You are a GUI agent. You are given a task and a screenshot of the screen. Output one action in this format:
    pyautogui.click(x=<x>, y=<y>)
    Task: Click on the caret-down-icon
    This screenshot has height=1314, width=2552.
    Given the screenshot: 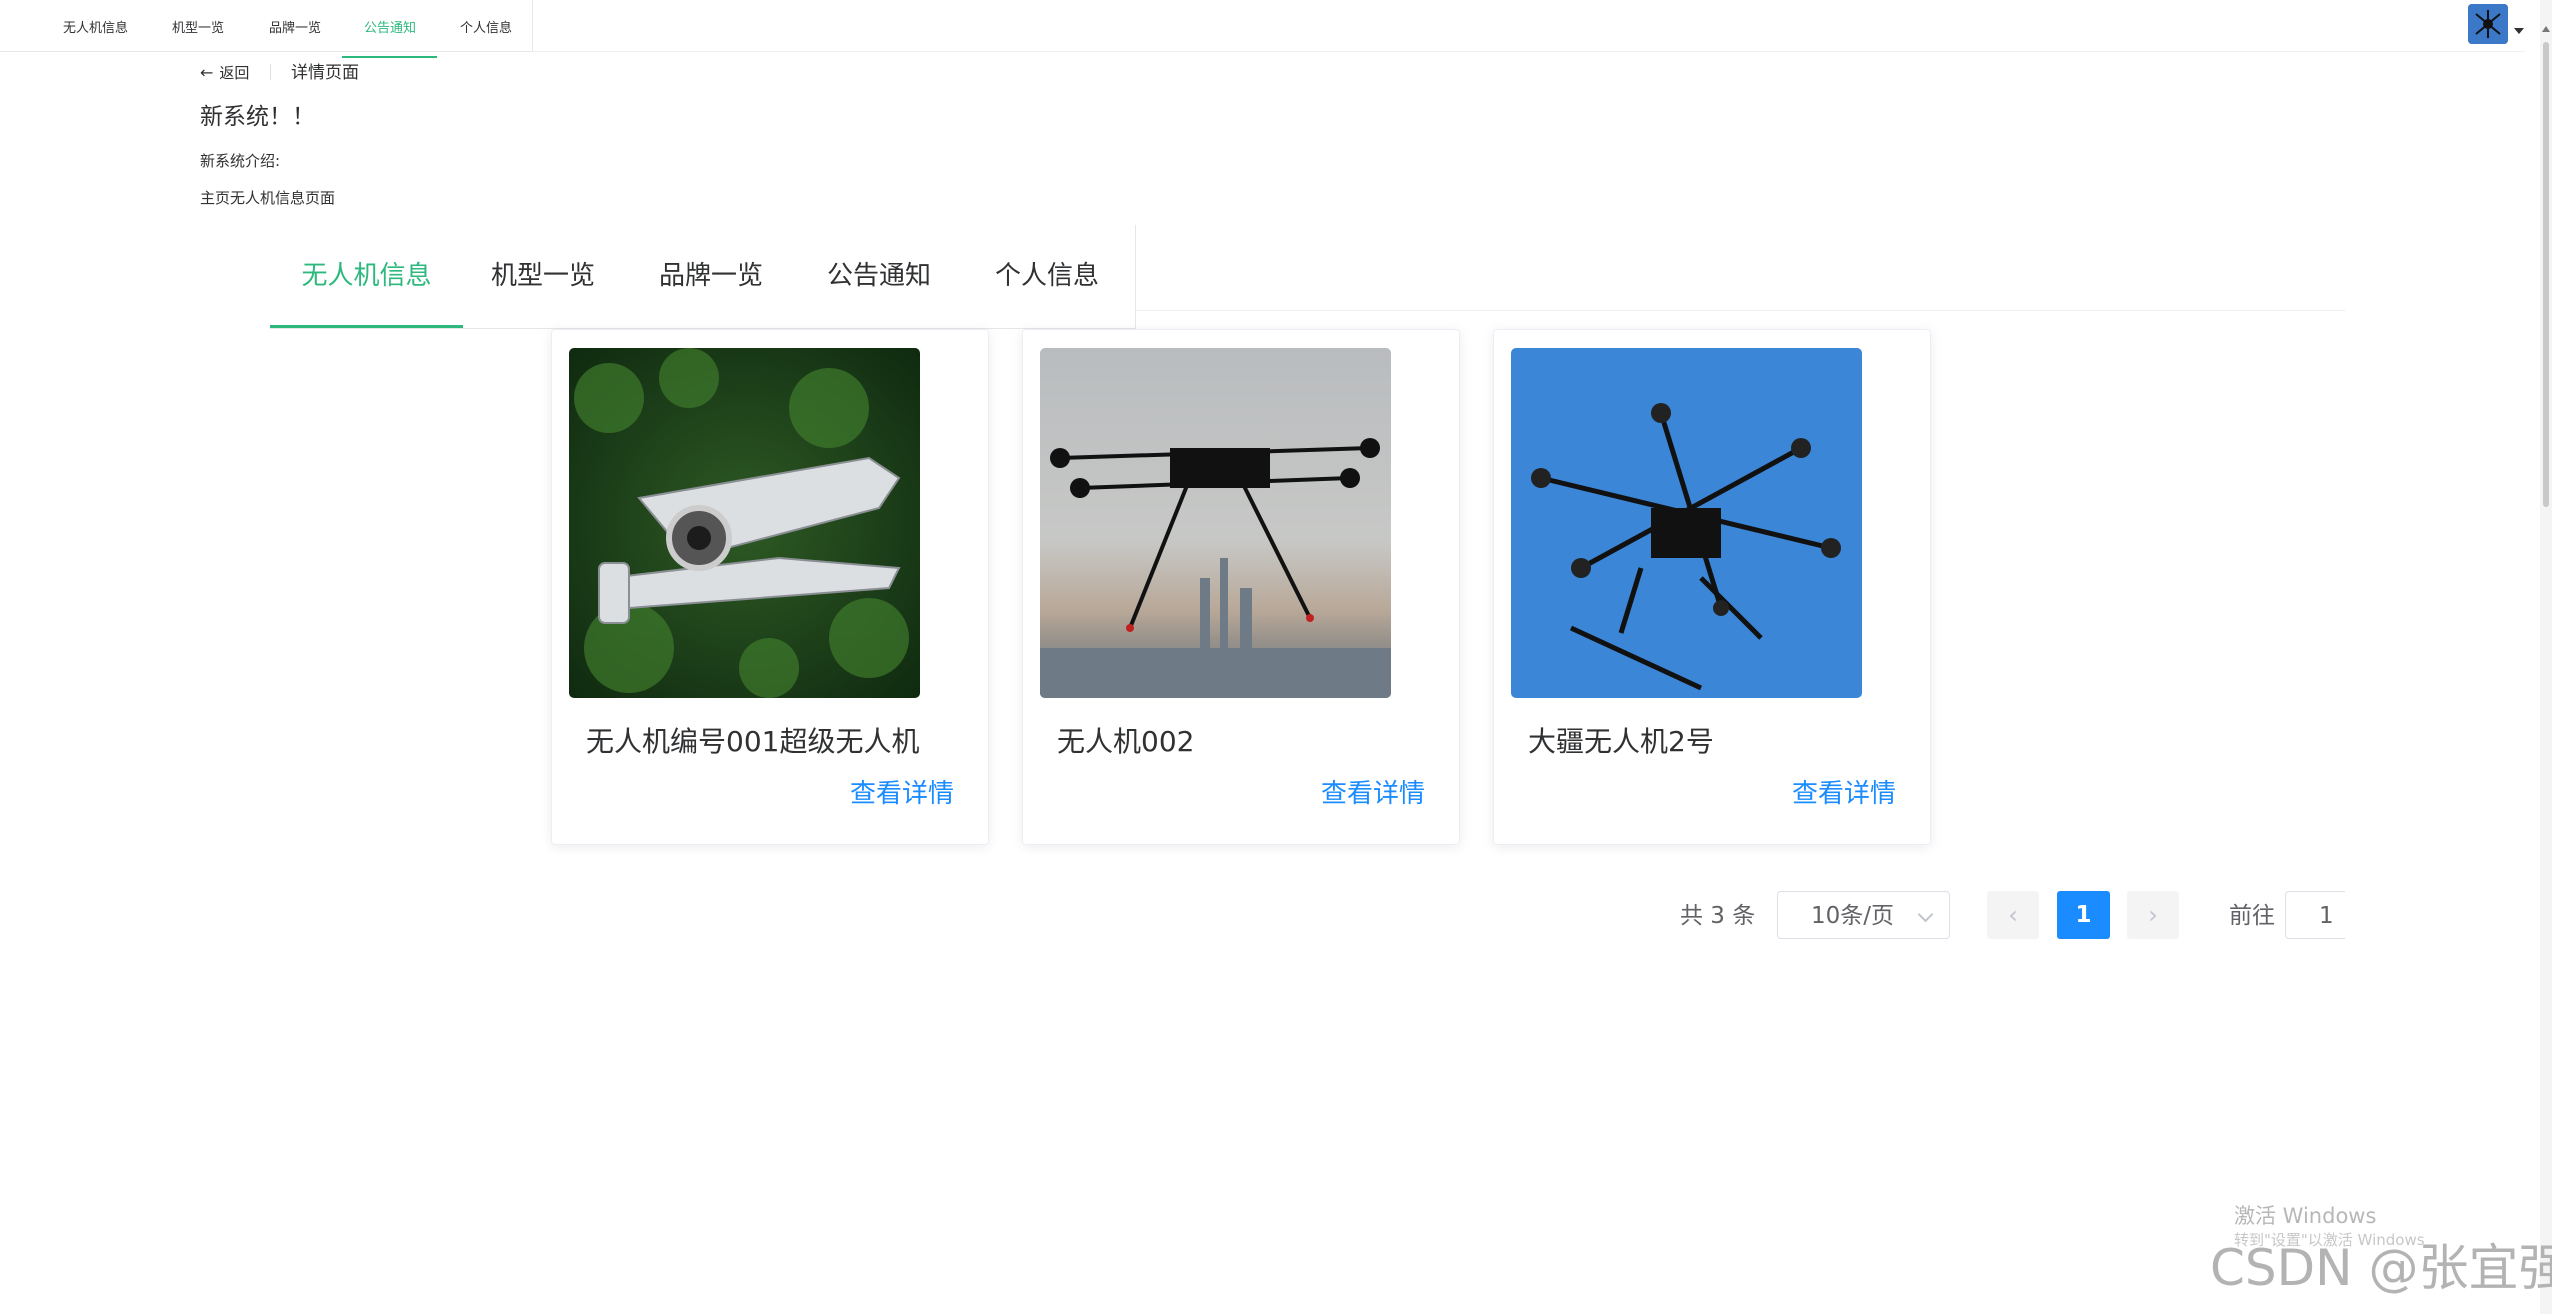 What is the action you would take?
    pyautogui.click(x=2519, y=31)
    